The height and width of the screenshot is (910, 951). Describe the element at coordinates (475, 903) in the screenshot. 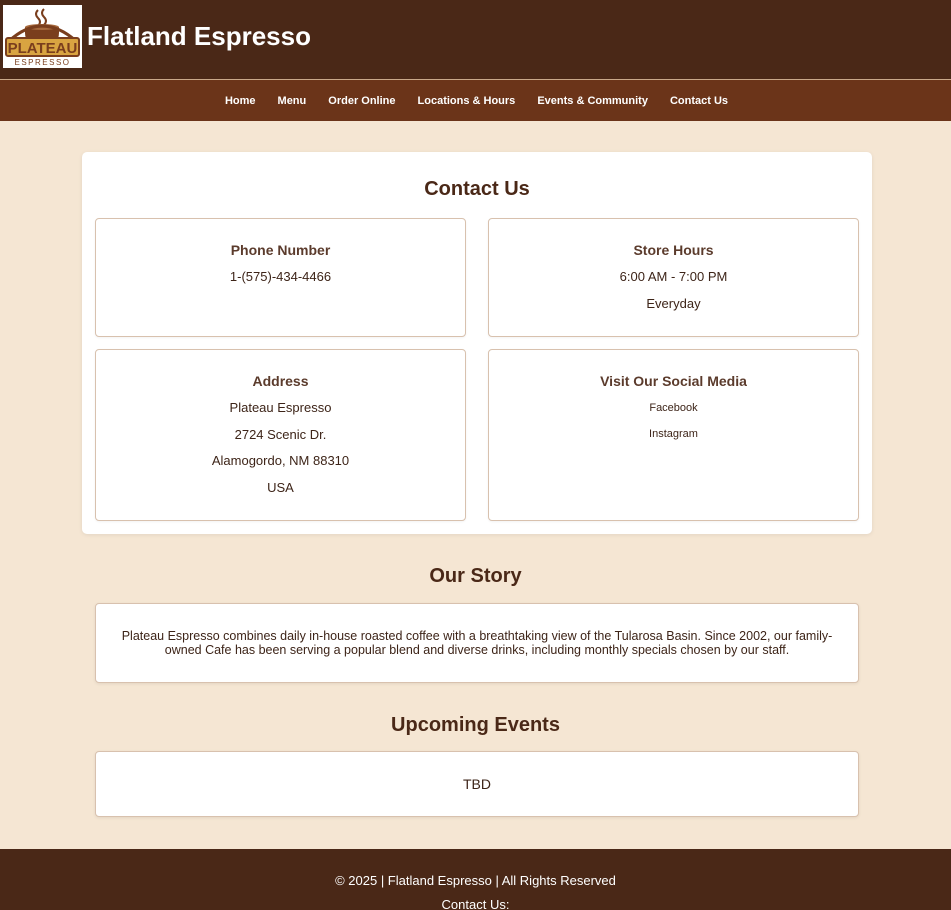

I see `footer-contact-label: Contact Us:` at that location.